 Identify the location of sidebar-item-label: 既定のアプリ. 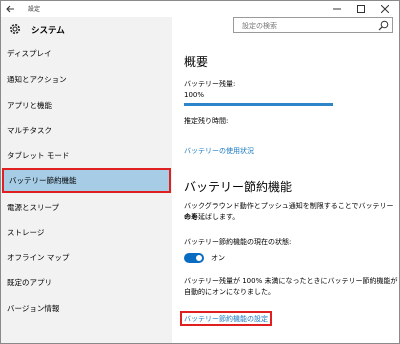
(29, 282).